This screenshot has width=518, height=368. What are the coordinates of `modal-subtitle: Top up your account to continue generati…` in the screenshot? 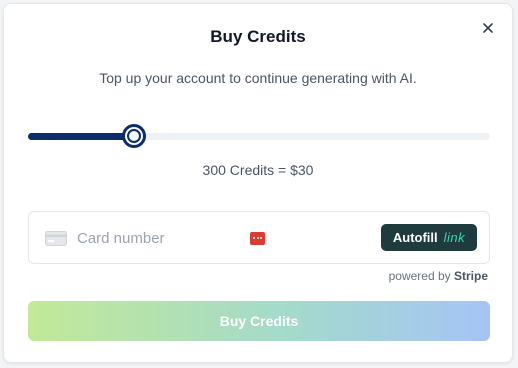 It's located at (258, 78).